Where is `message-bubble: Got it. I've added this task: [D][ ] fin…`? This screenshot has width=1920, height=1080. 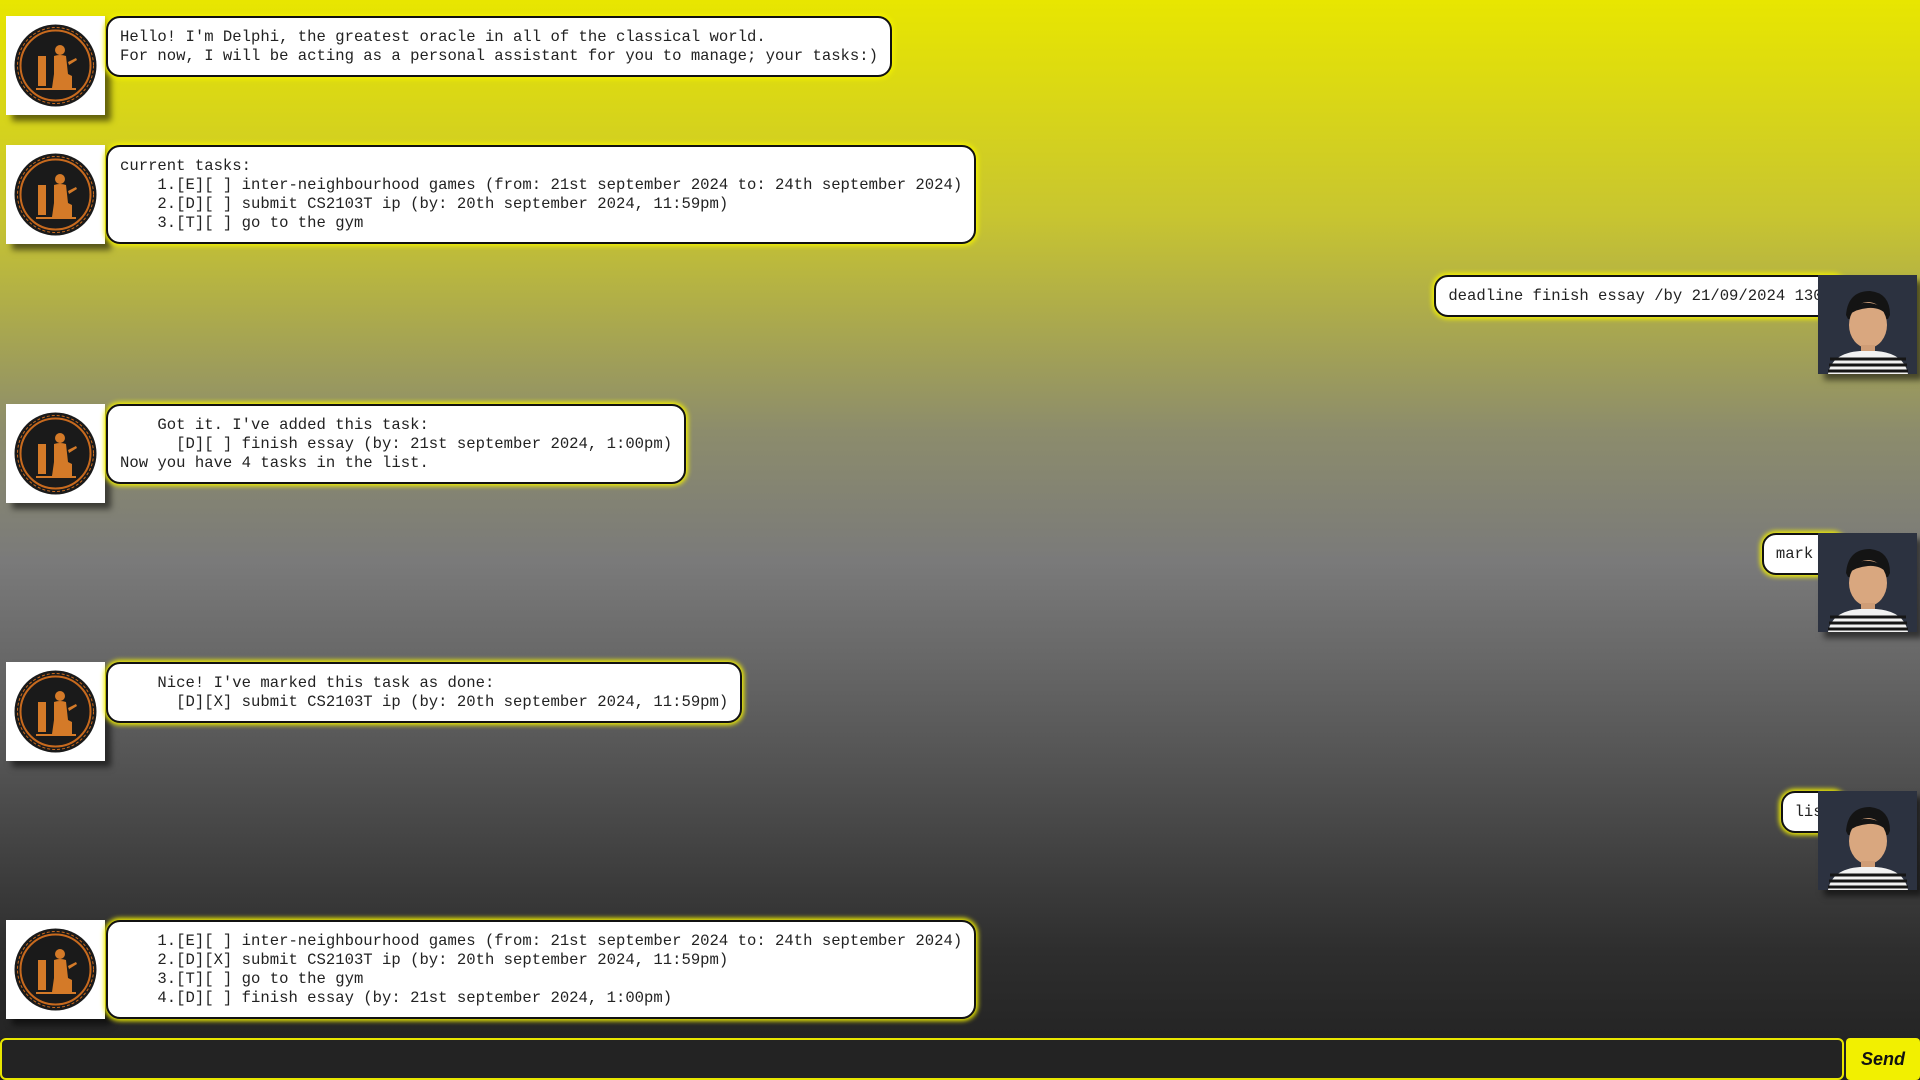 message-bubble: Got it. I've added this task: [D][ ] fin… is located at coordinates (396, 444).